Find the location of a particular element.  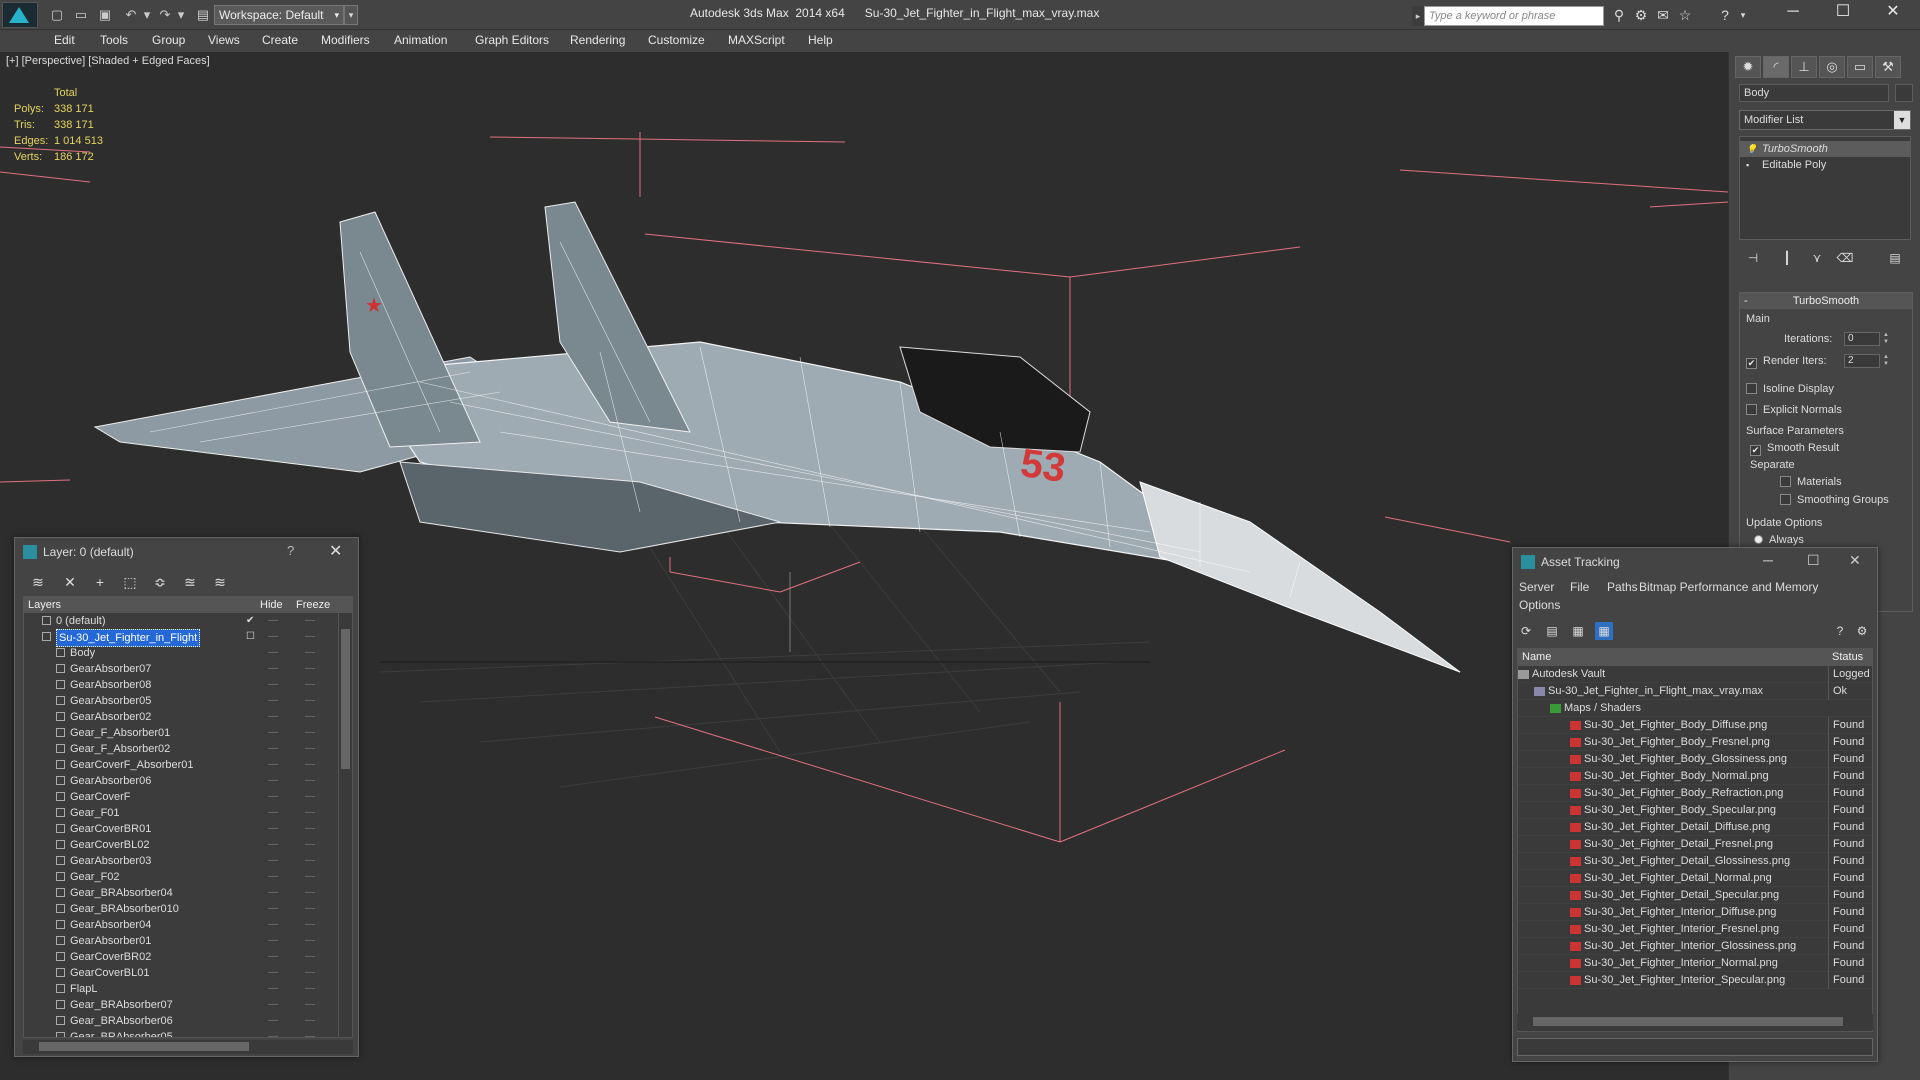

menu-modifiers: Modifiers is located at coordinates (345, 41).